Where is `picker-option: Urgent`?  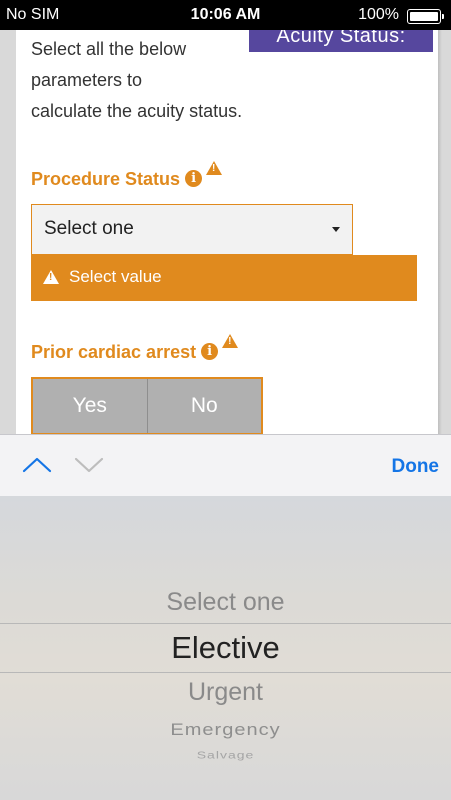 picker-option: Urgent is located at coordinates (225, 692).